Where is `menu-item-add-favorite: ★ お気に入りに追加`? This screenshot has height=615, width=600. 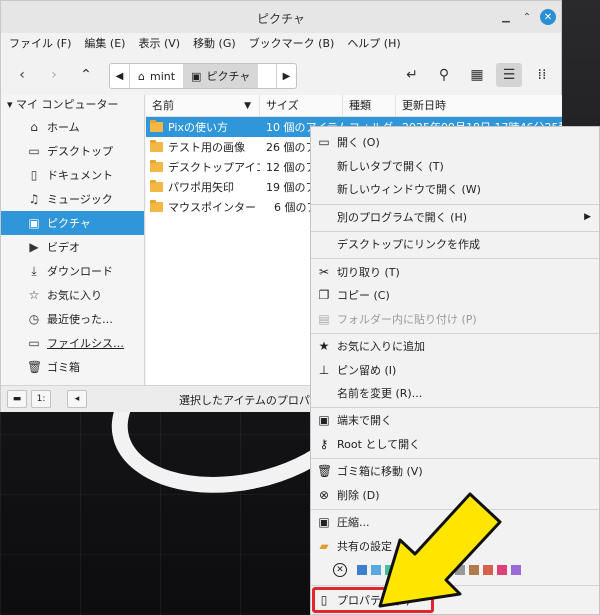 menu-item-add-favorite: ★ お気に入りに追加 is located at coordinates (455, 346).